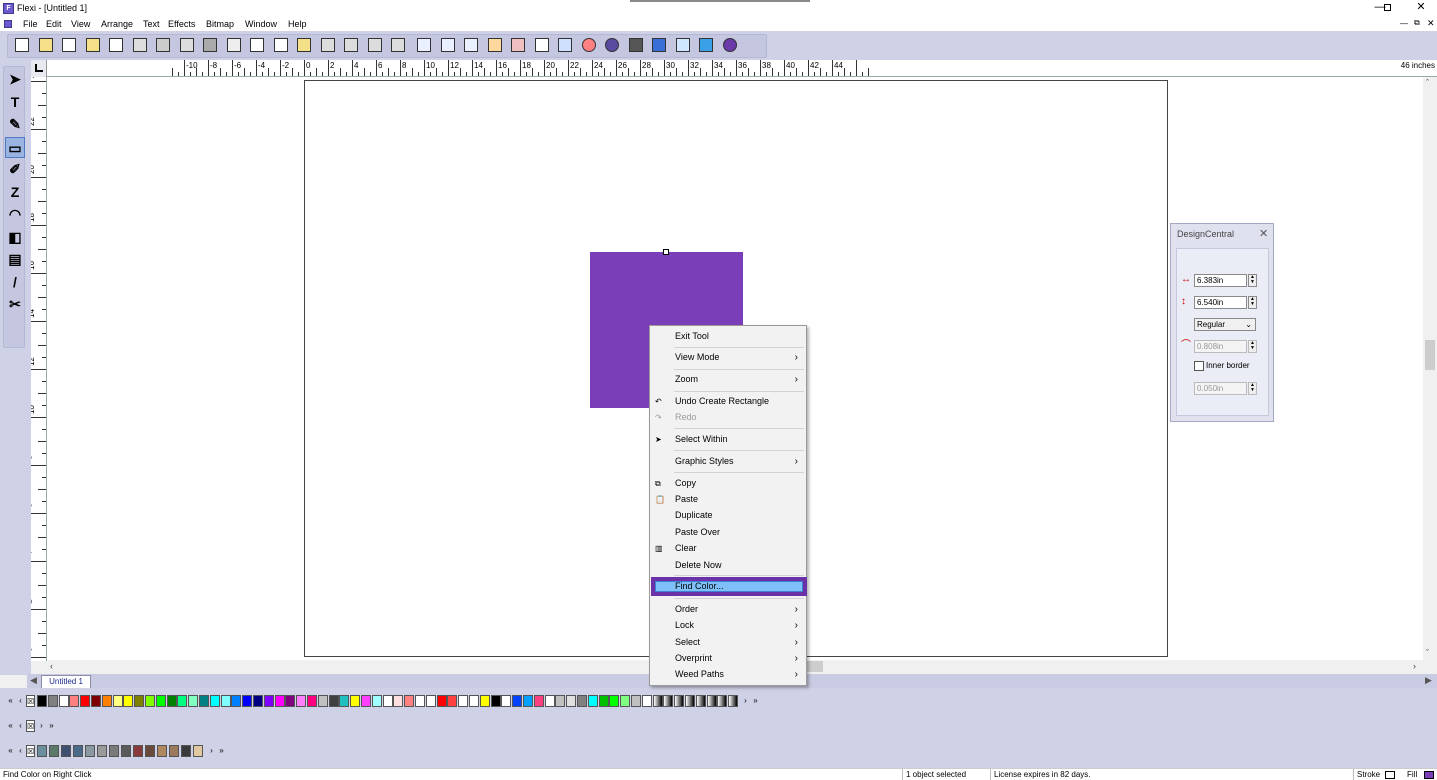 The height and width of the screenshot is (780, 1437). I want to click on menu-item-duplicate: Duplicate, so click(728, 515).